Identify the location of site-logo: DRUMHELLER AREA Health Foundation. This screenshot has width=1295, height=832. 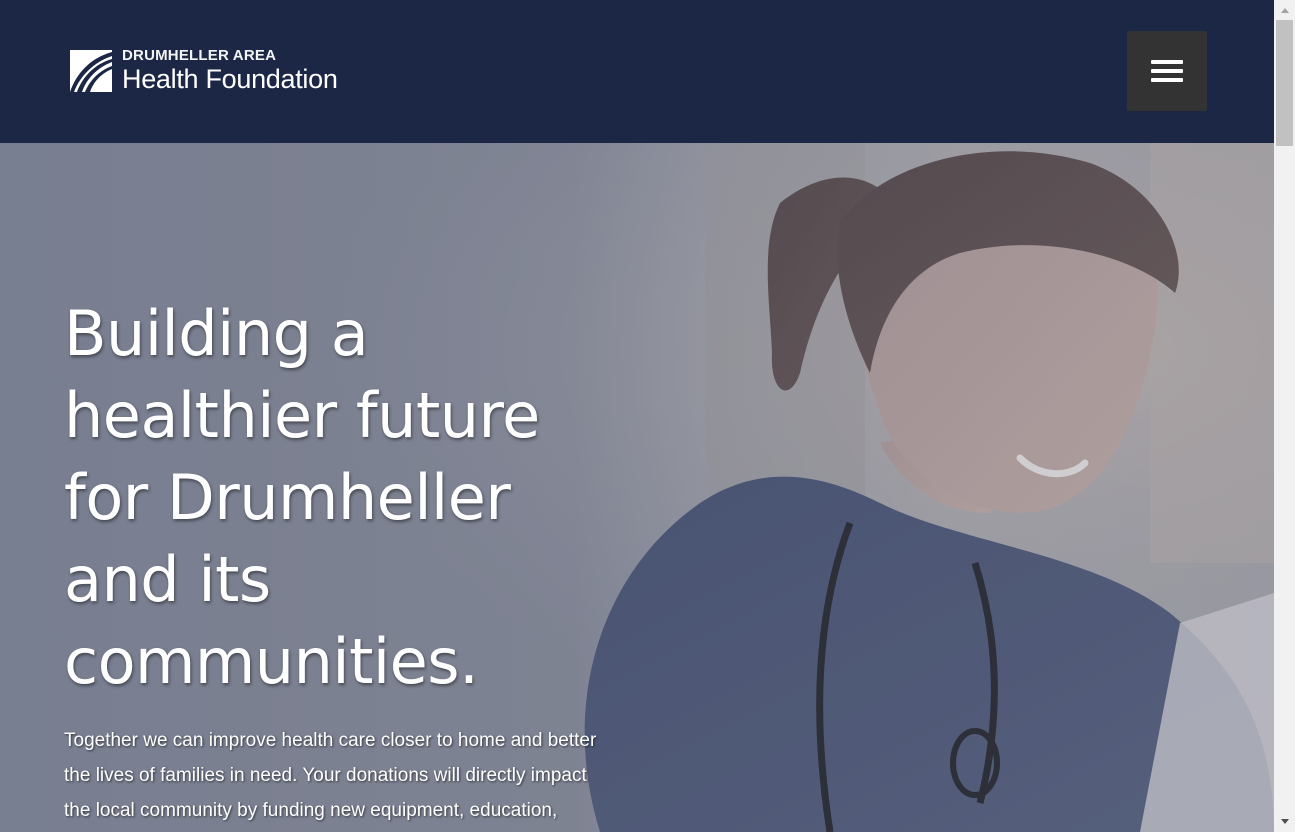
(203, 71).